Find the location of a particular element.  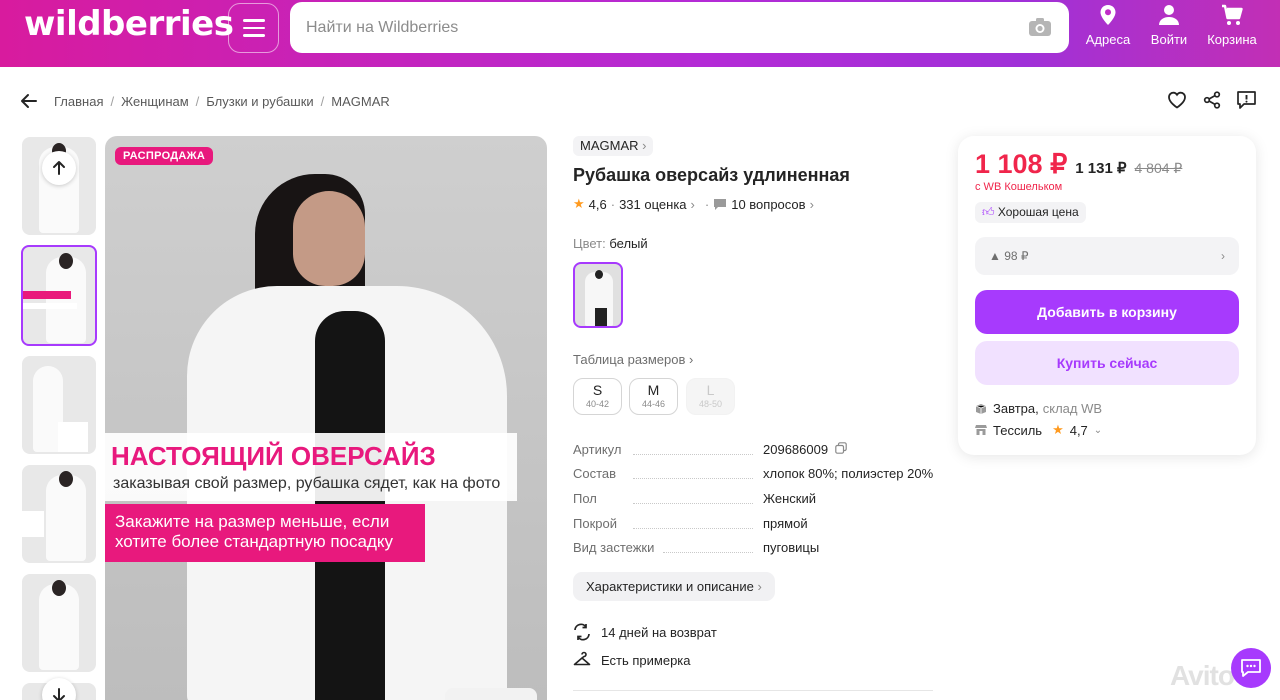

back-arrow-icon is located at coordinates (29, 101).